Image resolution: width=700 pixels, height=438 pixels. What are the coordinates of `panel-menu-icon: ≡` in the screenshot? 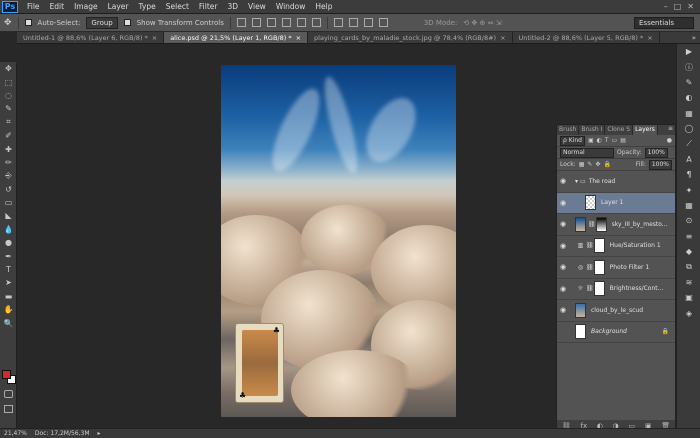 It's located at (670, 130).